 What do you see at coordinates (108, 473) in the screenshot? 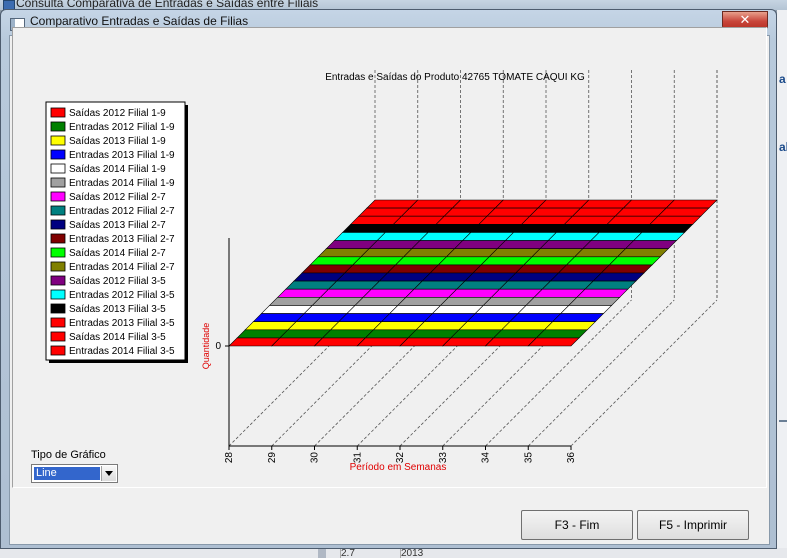
I see `chevron-down-icon` at bounding box center [108, 473].